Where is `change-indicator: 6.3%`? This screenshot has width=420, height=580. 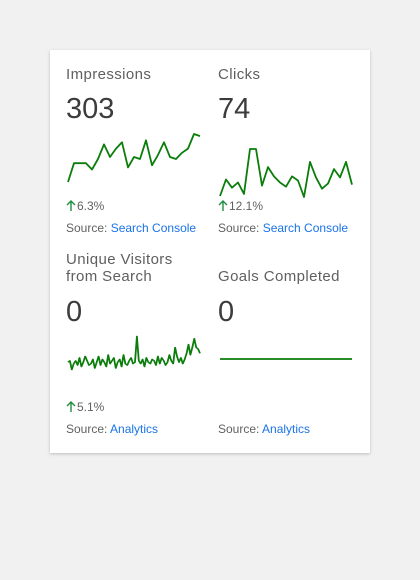
change-indicator: 6.3% is located at coordinates (85, 206).